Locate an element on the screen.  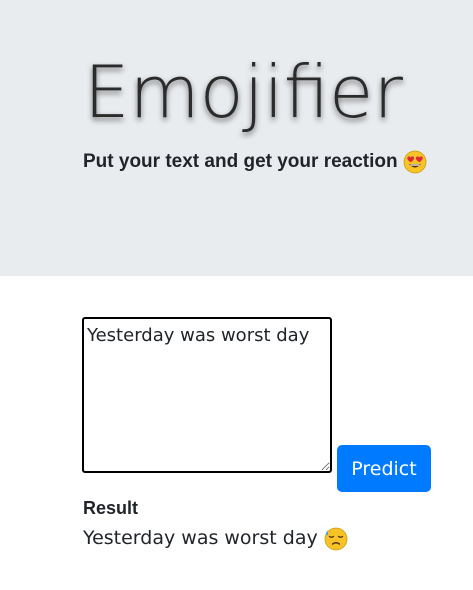
result-text: Yesterday was worst day is located at coordinates (200, 538).